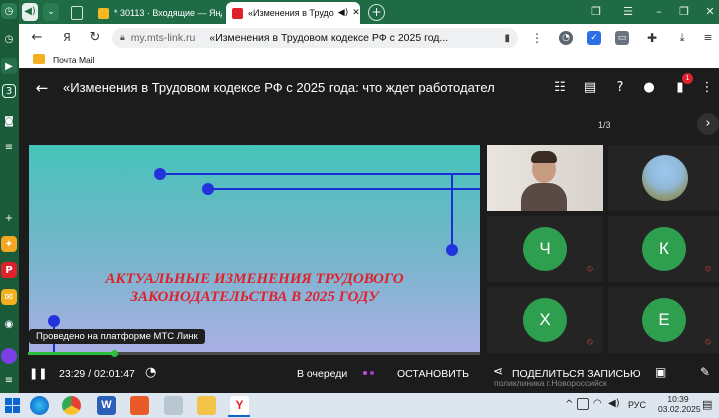 This screenshot has width=719, height=418. I want to click on downloads-icon: ☰, so click(628, 12).